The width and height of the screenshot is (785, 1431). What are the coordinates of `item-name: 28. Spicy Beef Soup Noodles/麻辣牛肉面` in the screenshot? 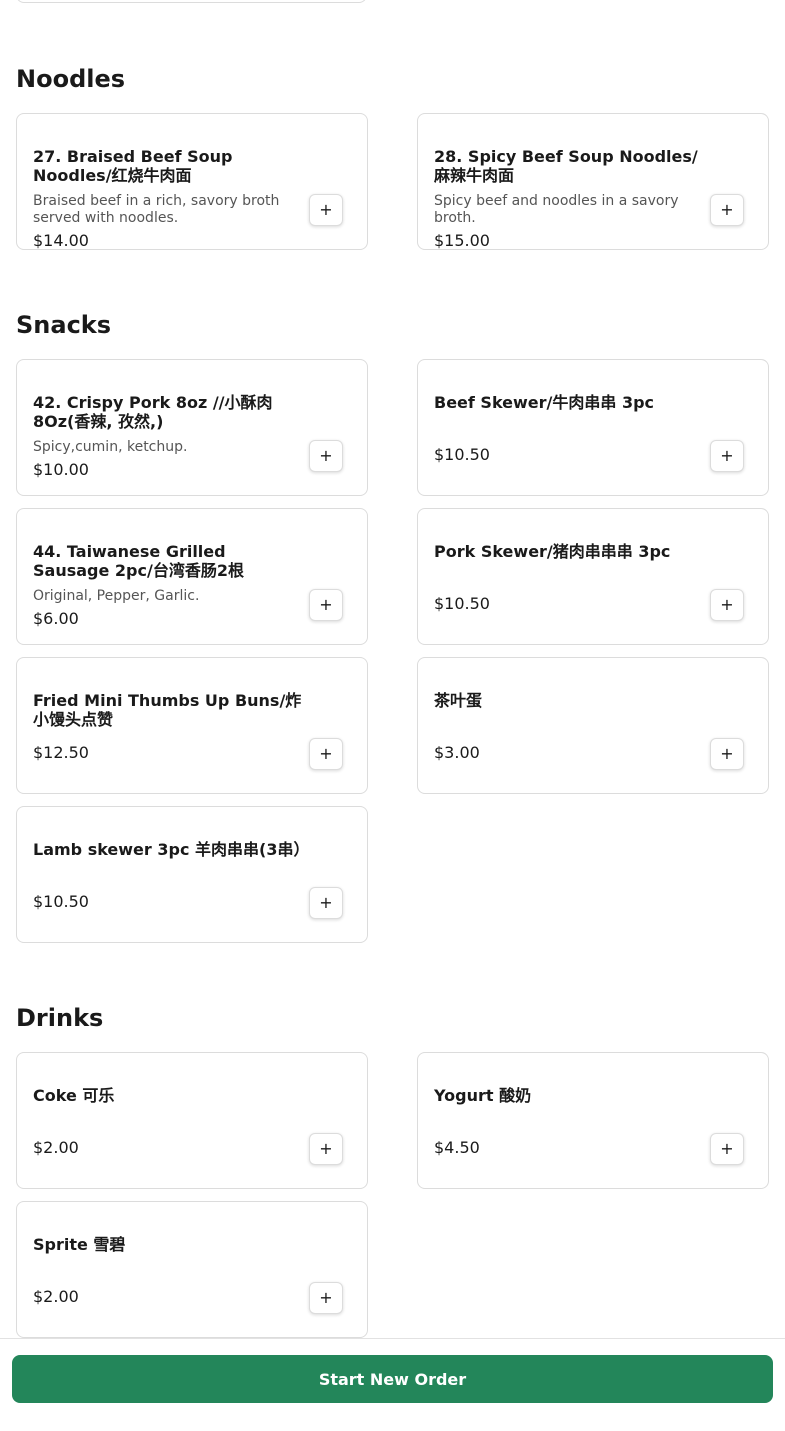 It's located at (566, 166).